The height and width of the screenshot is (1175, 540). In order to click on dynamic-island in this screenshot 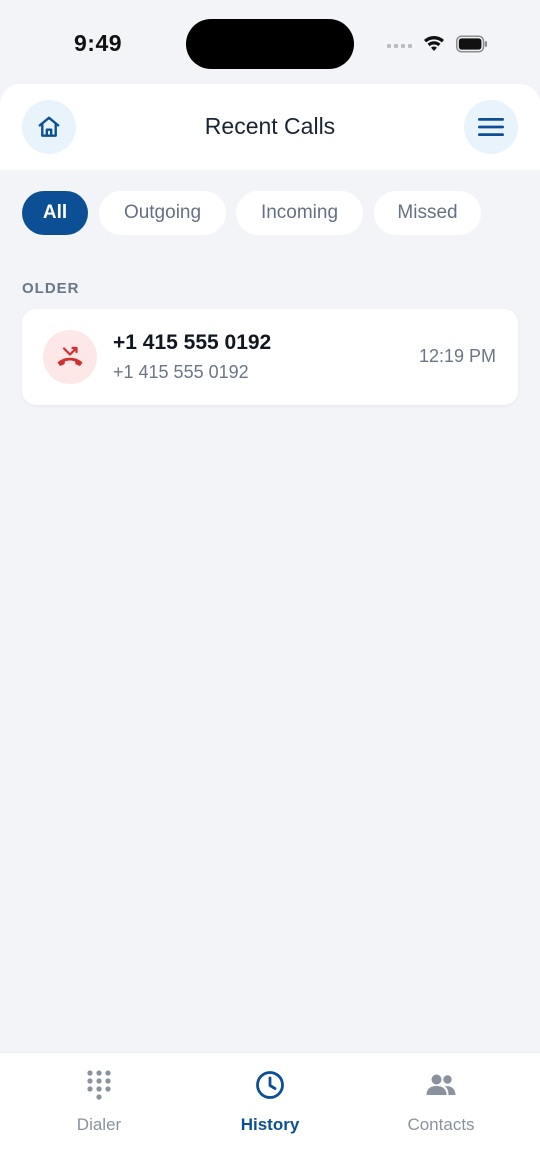, I will do `click(270, 44)`.